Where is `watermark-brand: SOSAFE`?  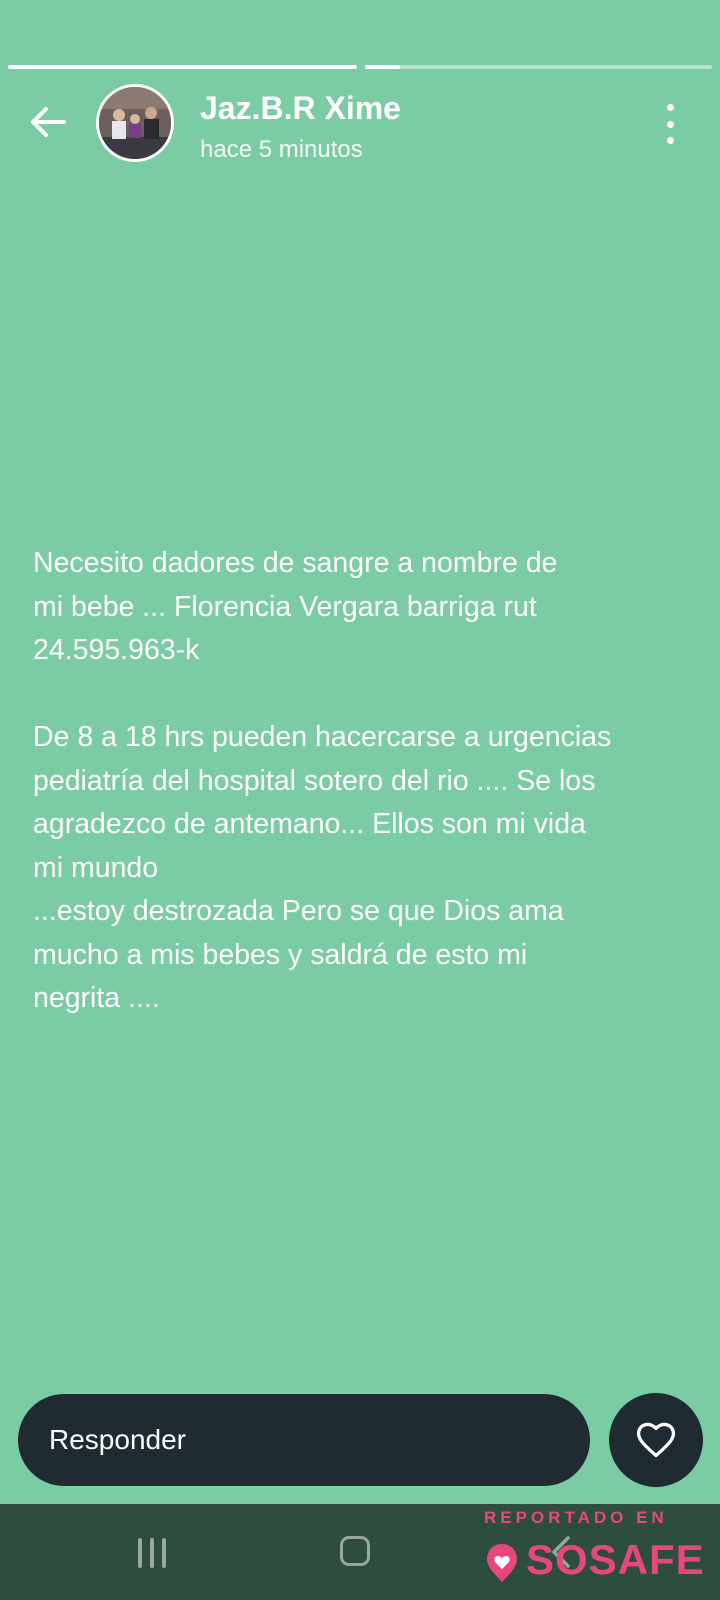 watermark-brand: SOSAFE is located at coordinates (615, 1559).